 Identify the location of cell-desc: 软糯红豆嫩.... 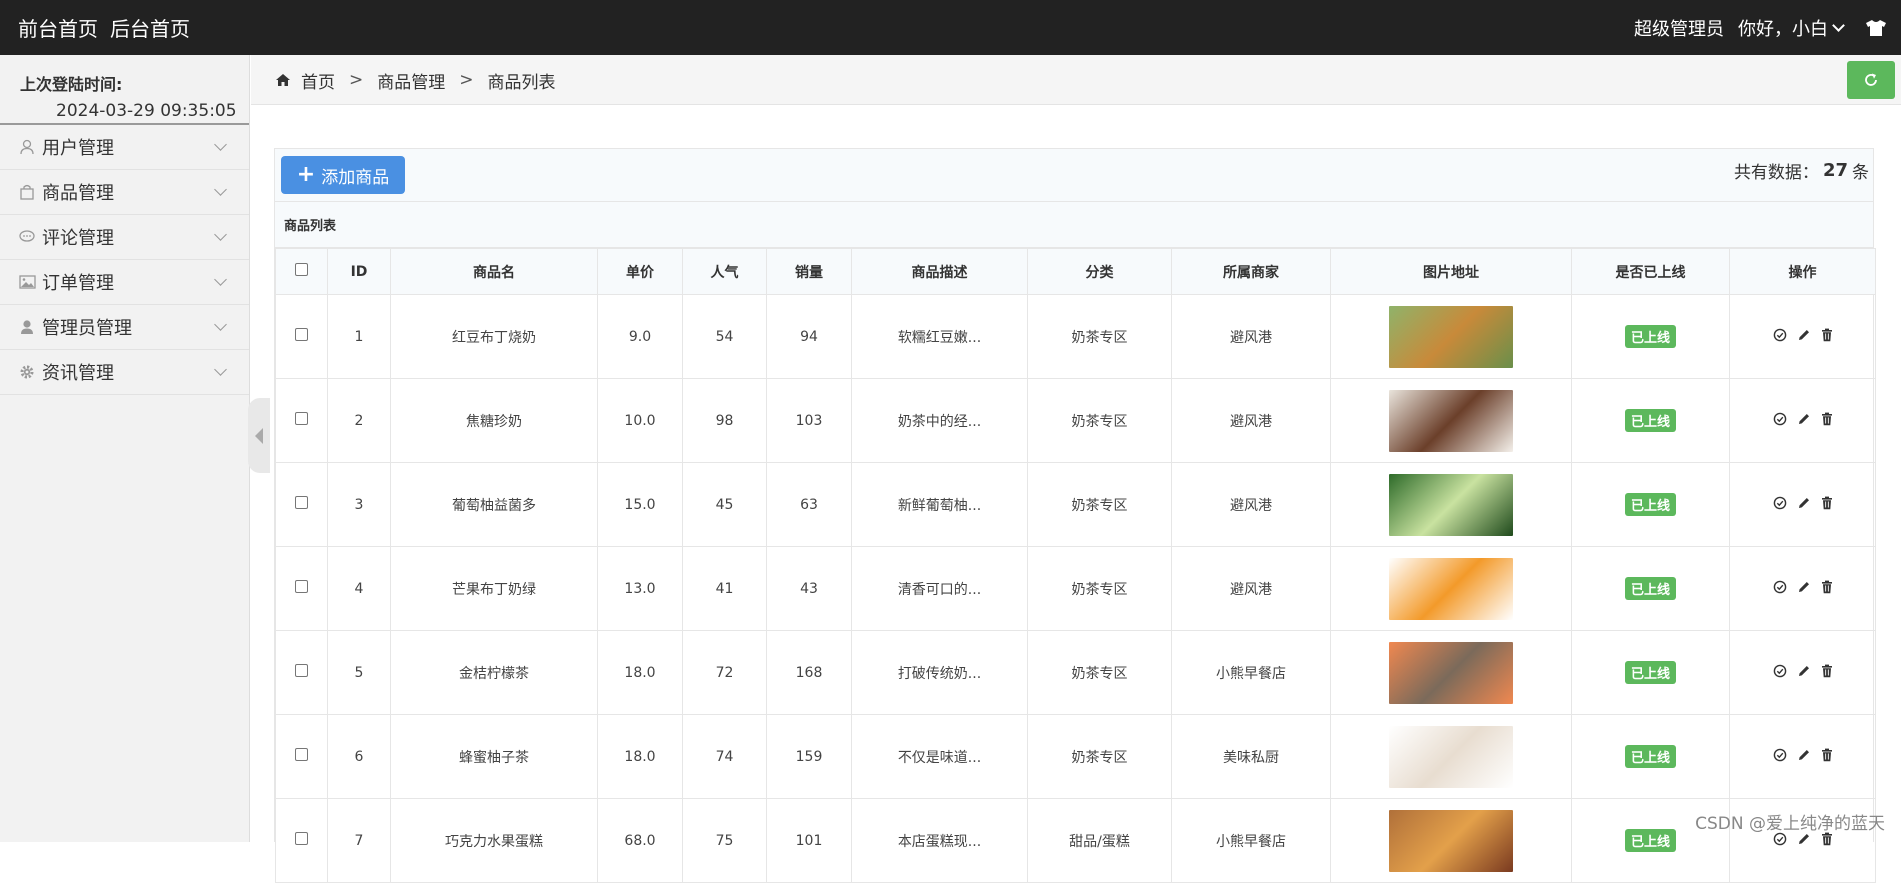
(939, 336).